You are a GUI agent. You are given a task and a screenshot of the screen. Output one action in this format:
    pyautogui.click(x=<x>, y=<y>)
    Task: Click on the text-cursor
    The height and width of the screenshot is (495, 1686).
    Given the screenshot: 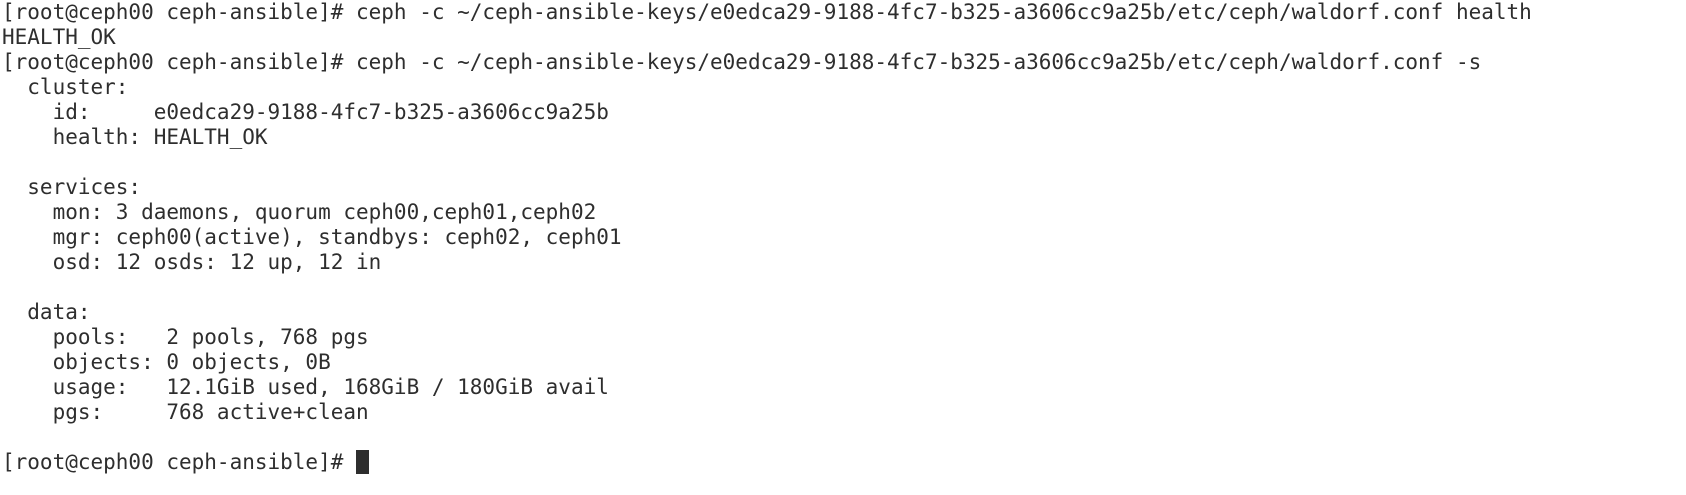 What is the action you would take?
    pyautogui.click(x=363, y=462)
    